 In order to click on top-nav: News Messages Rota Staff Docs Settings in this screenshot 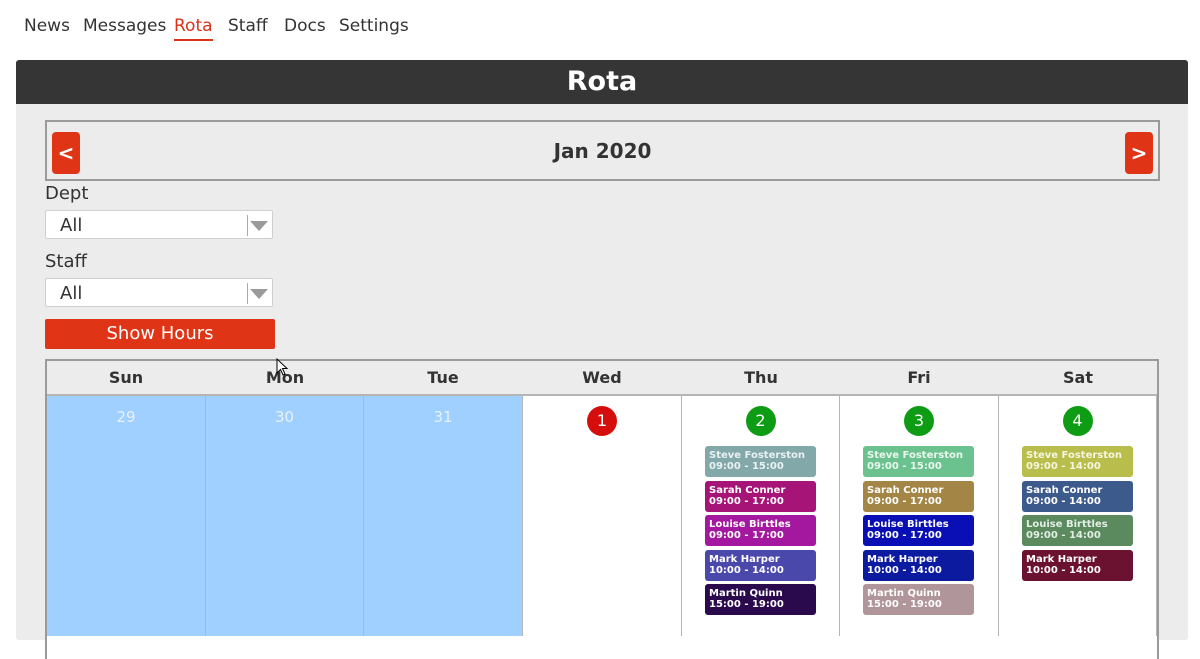, I will do `click(600, 27)`.